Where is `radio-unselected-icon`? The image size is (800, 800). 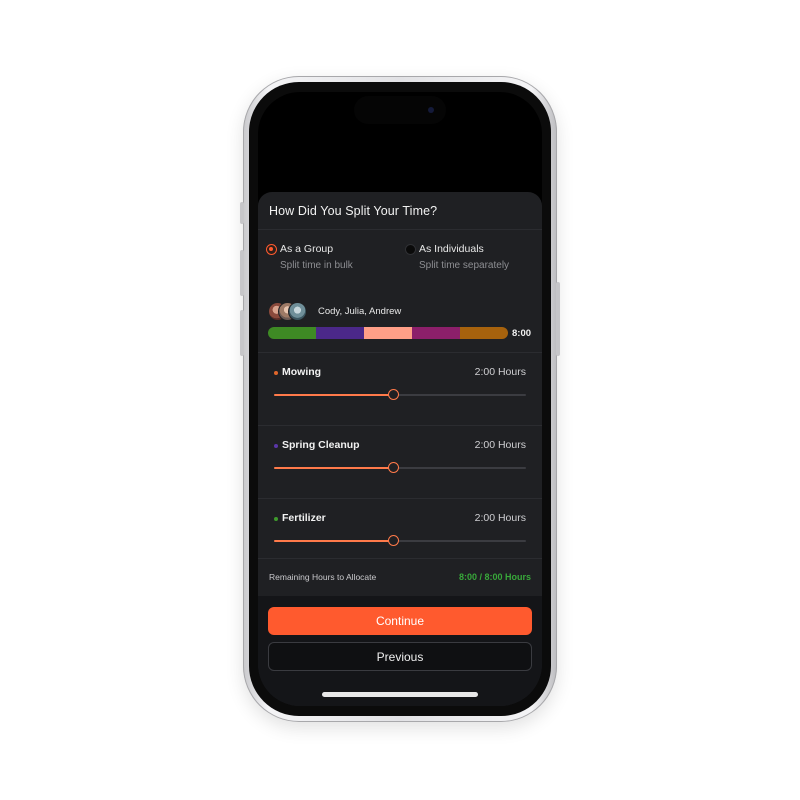
radio-unselected-icon is located at coordinates (410, 249).